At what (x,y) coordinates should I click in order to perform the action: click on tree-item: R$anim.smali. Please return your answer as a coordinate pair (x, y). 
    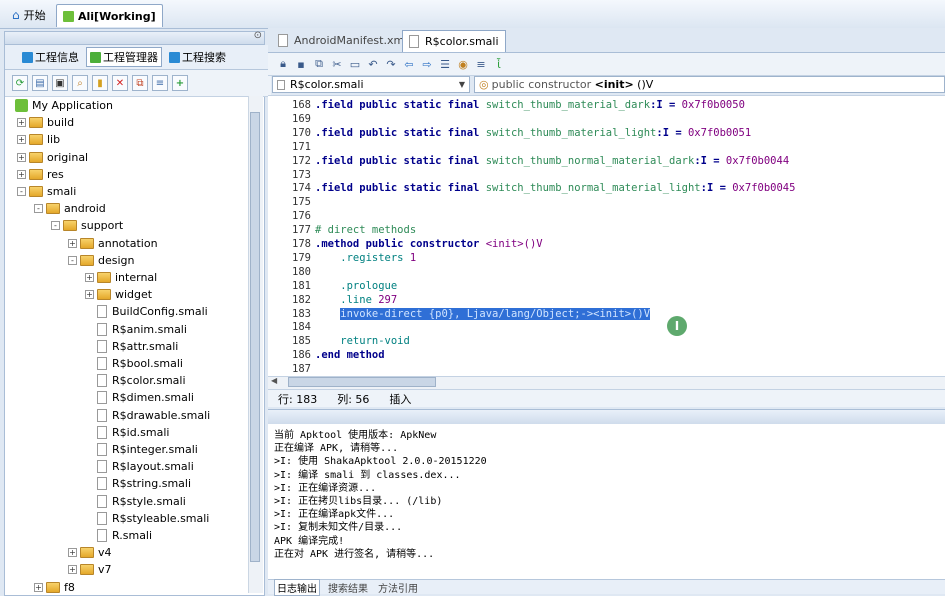
    Looking at the image, I should click on (136, 329).